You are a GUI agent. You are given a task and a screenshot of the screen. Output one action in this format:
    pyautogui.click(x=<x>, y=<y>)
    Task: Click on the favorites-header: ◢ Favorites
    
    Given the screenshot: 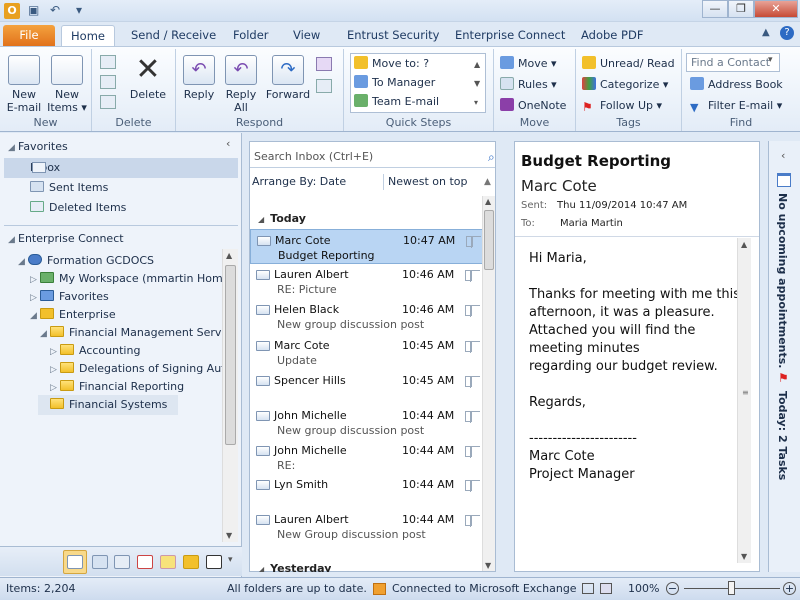 What is the action you would take?
    pyautogui.click(x=38, y=147)
    